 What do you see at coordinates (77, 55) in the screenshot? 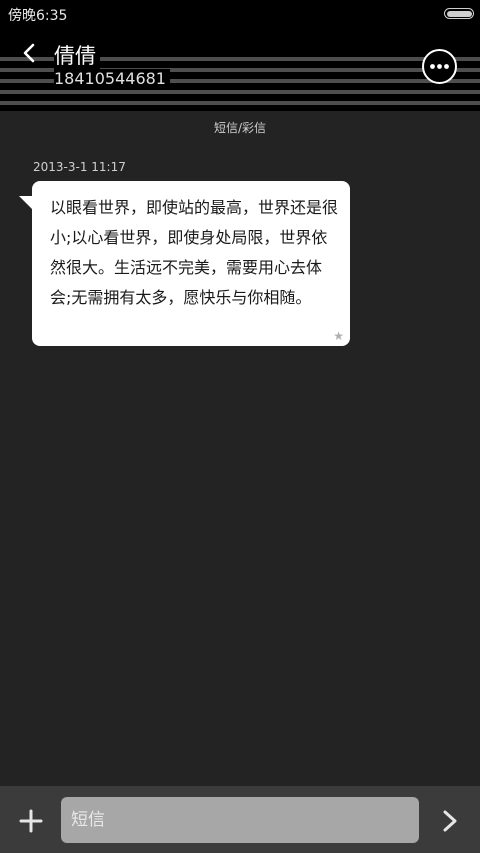
I see `contact-name: 倩倩` at bounding box center [77, 55].